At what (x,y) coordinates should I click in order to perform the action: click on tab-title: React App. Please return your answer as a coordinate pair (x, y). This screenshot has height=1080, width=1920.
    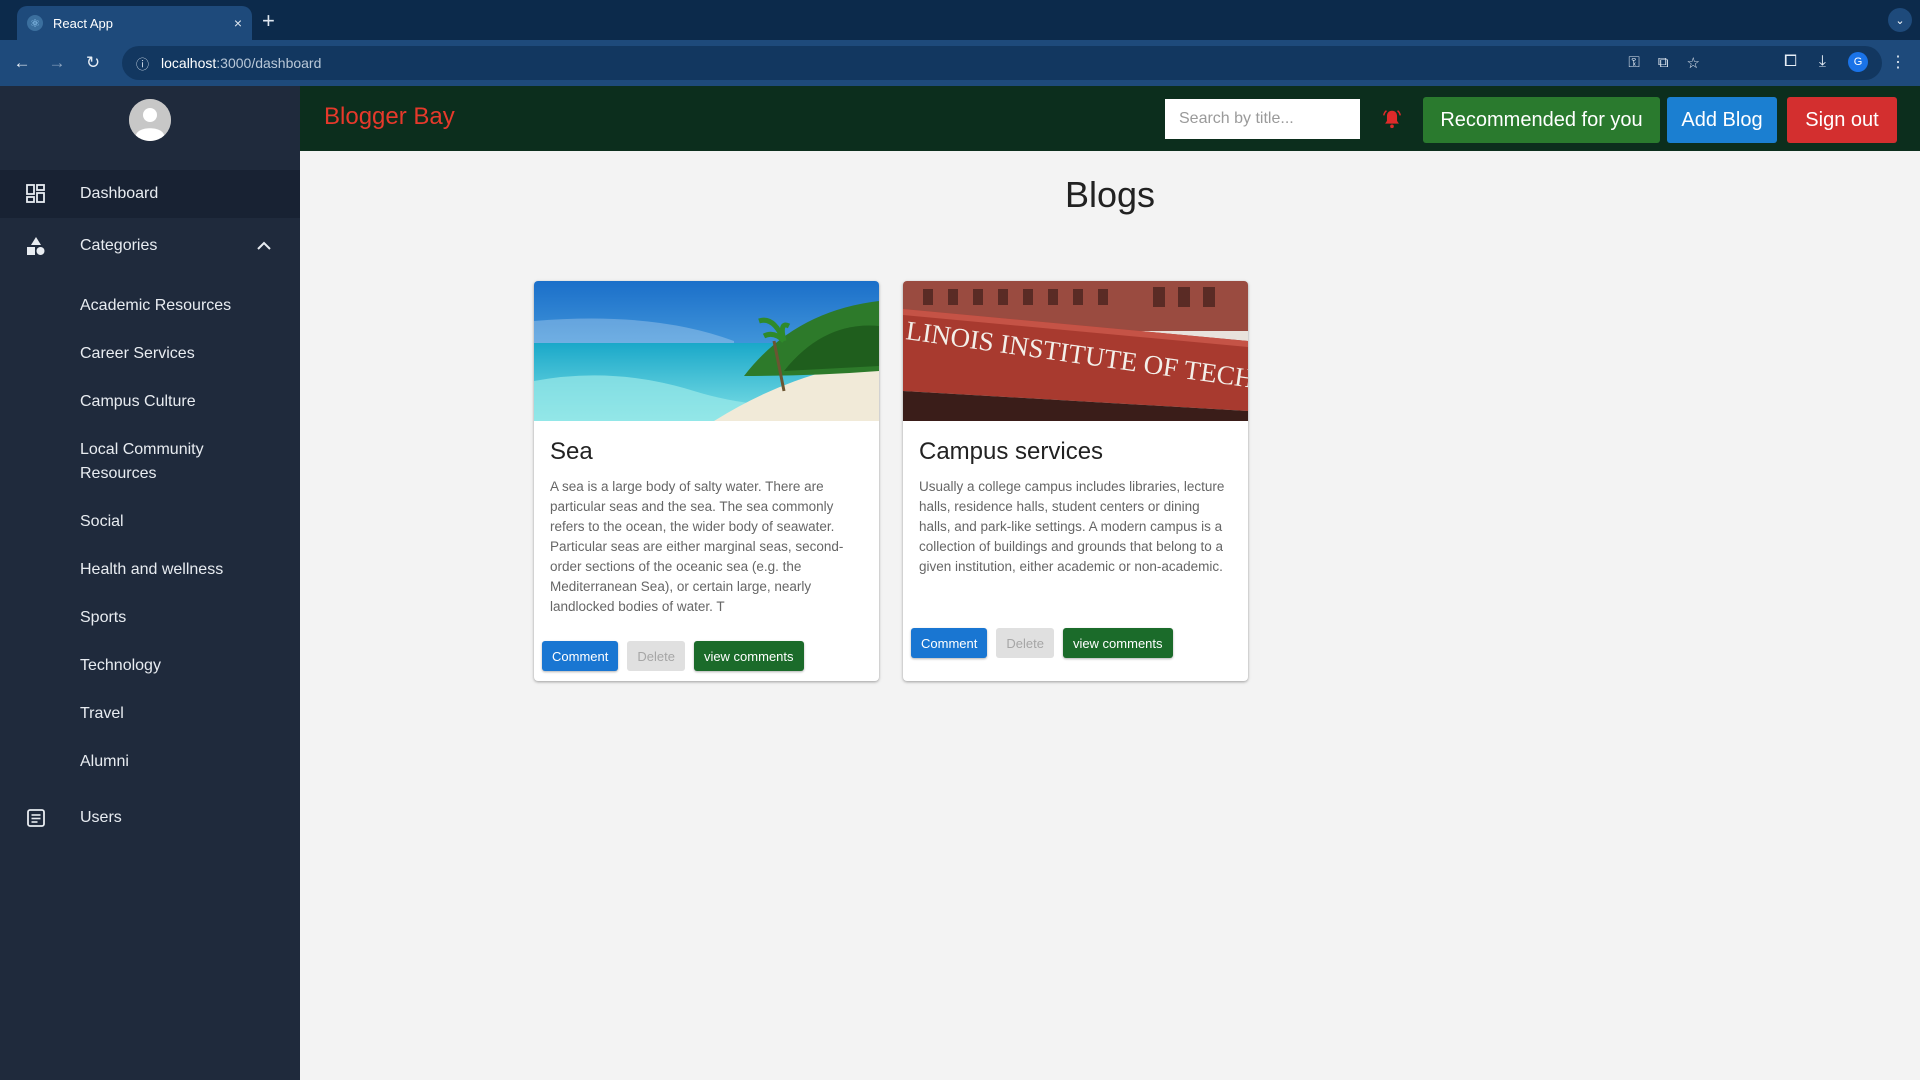
    Looking at the image, I should click on (83, 23).